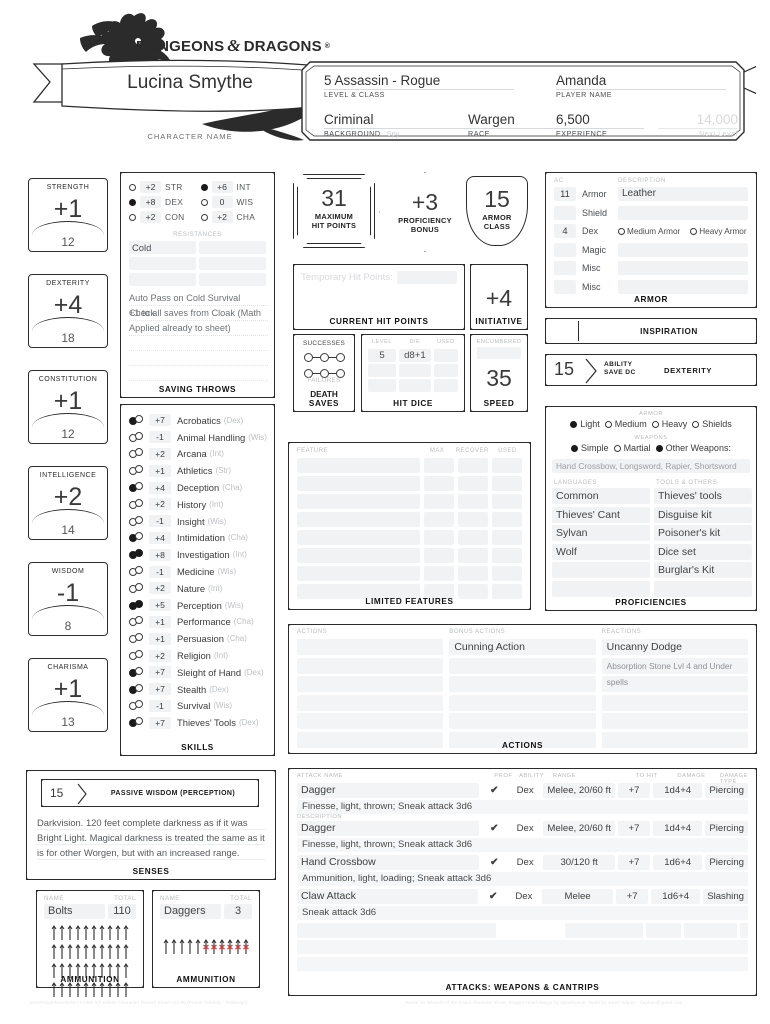 Image resolution: width=770 pixels, height=1024 pixels. I want to click on hit-dice-level: 5, so click(382, 355).